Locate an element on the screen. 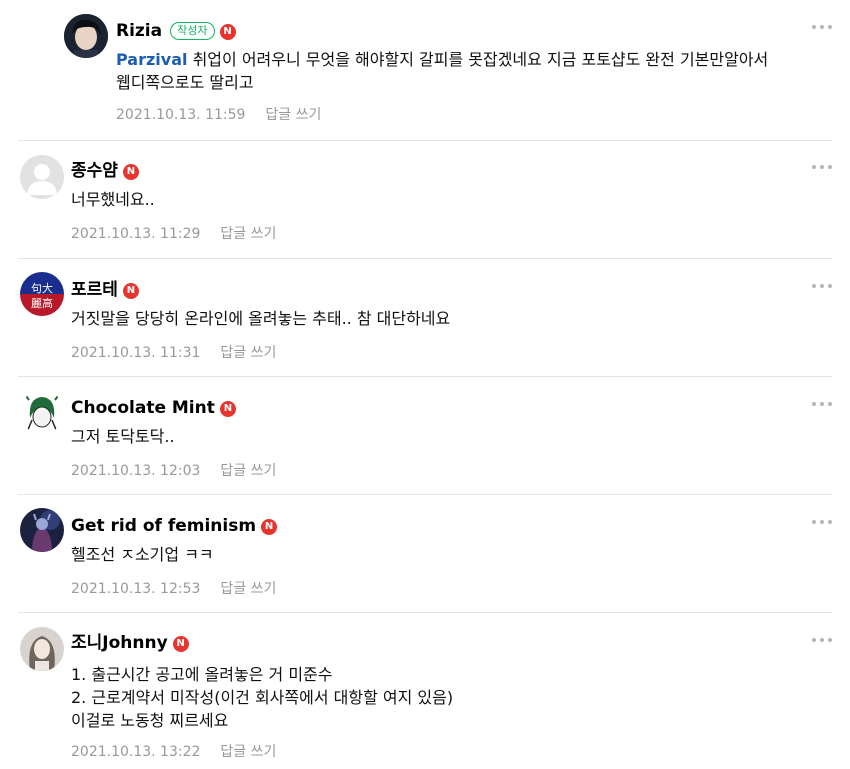 This screenshot has width=850, height=769. comment-date: 2021.10.13. 11:29 is located at coordinates (136, 234).